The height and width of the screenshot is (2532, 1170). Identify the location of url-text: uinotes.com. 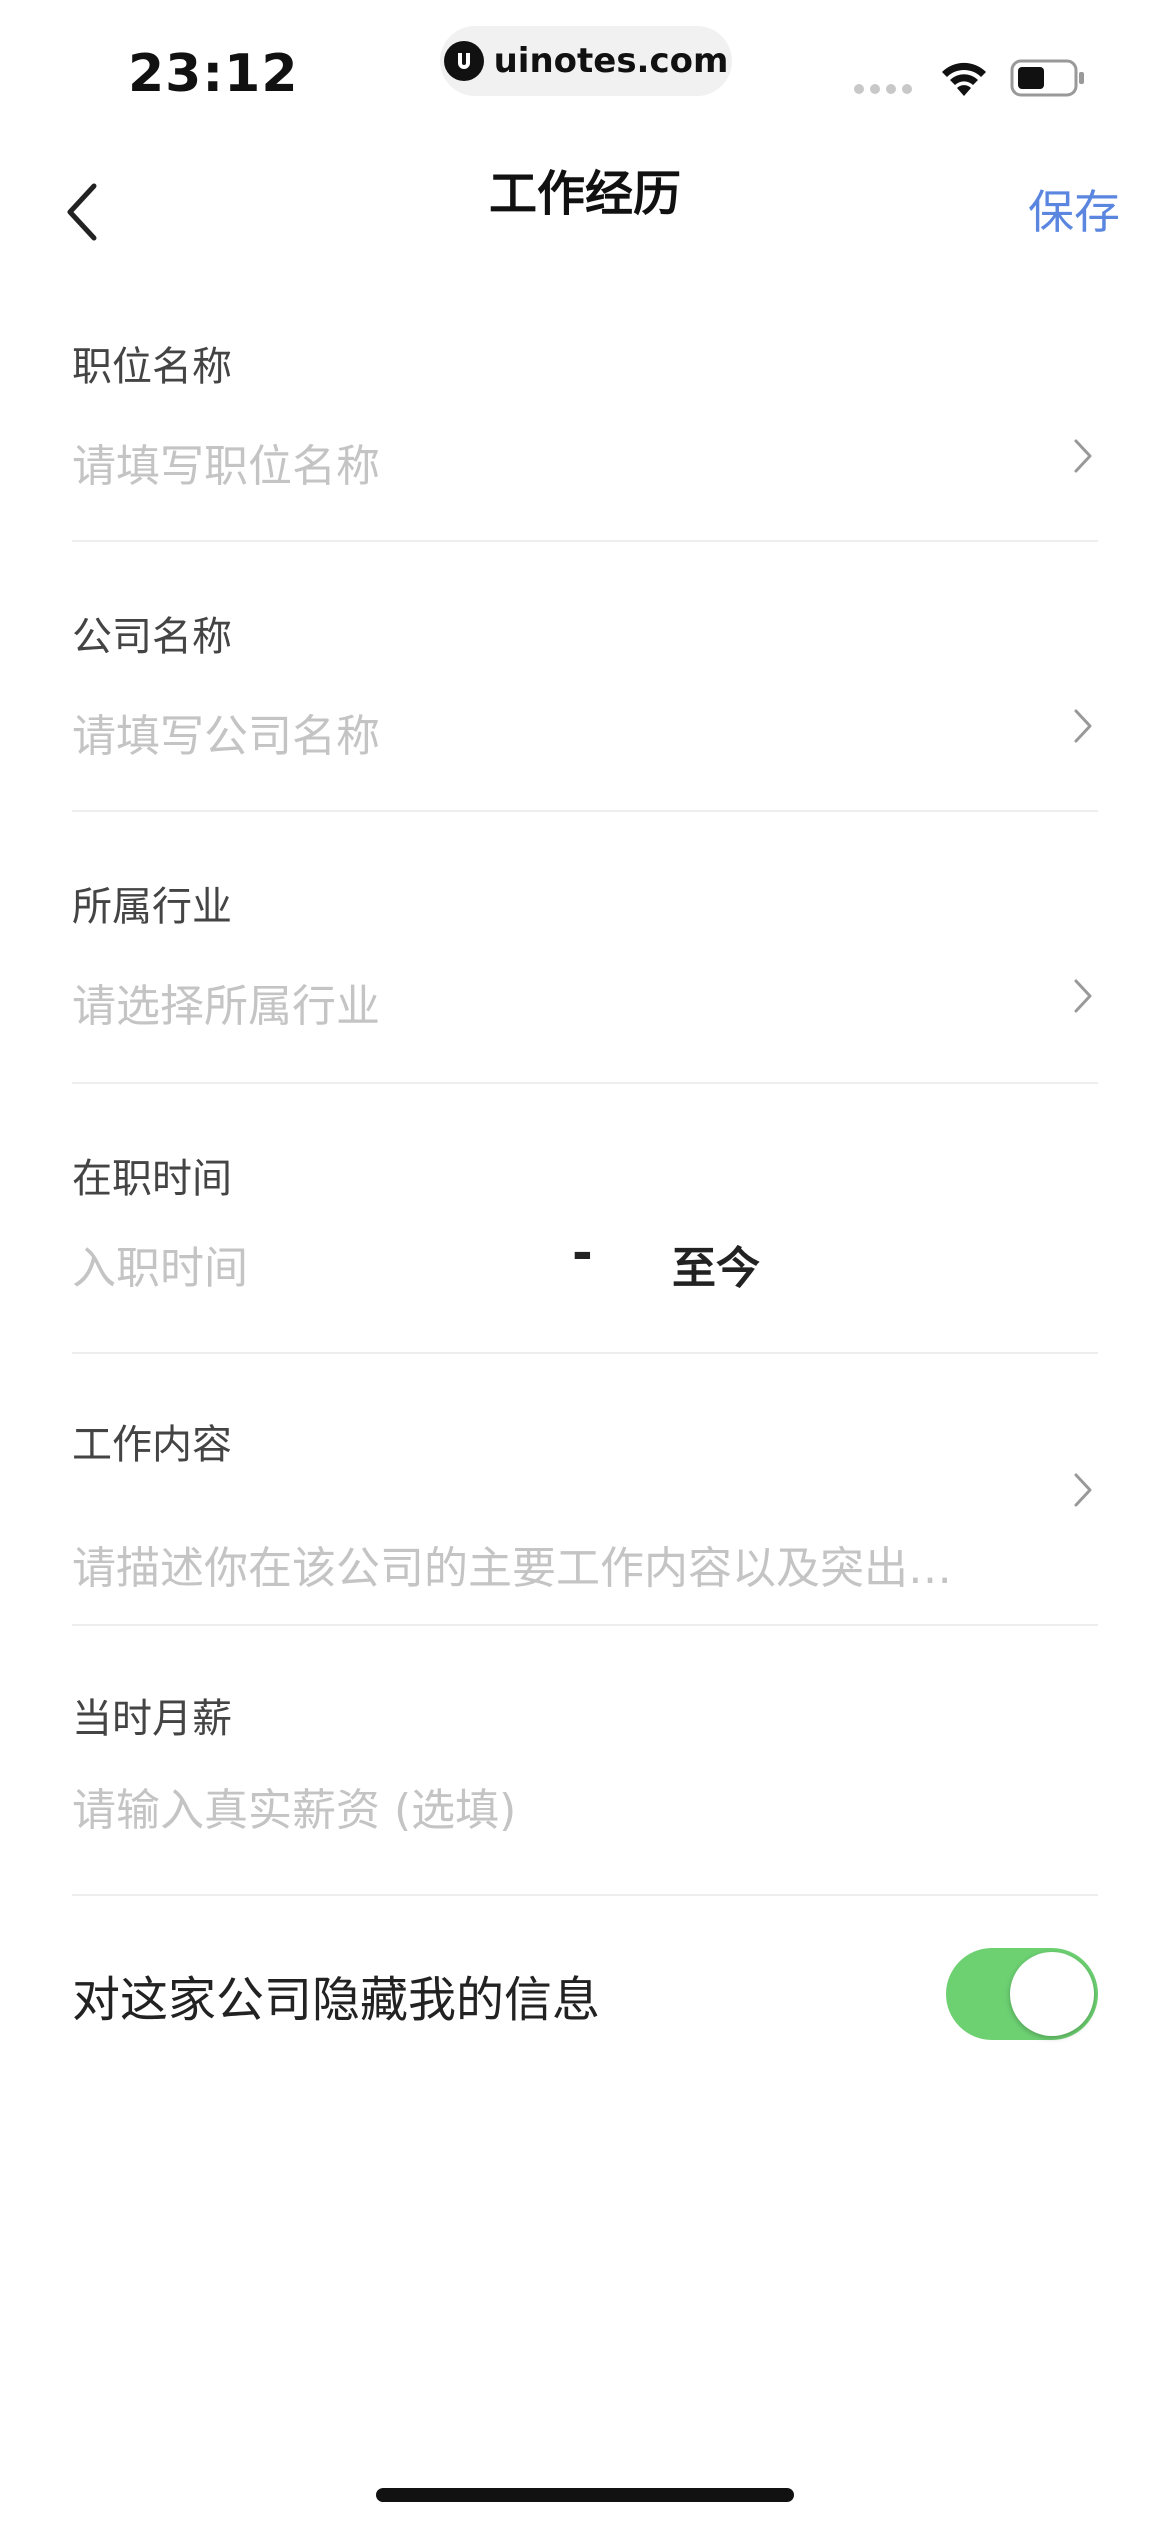
(611, 61).